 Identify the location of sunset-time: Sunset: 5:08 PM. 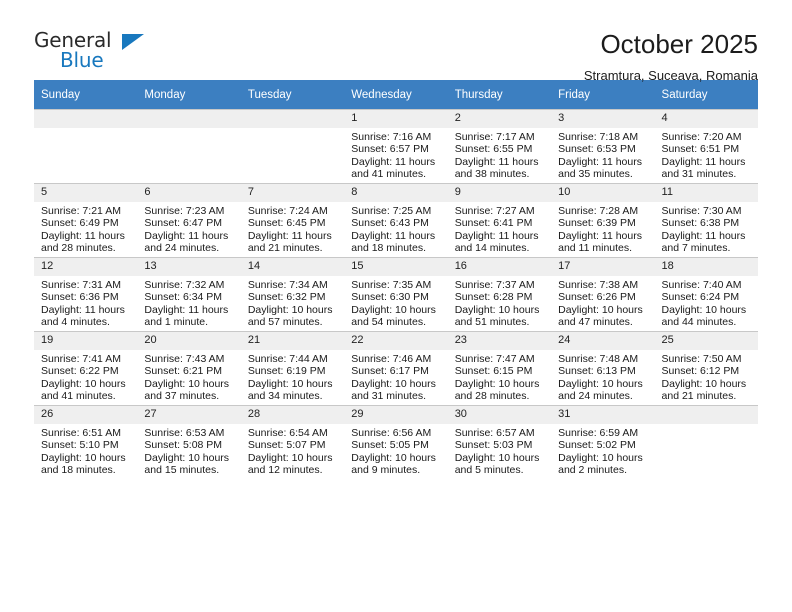
(183, 445).